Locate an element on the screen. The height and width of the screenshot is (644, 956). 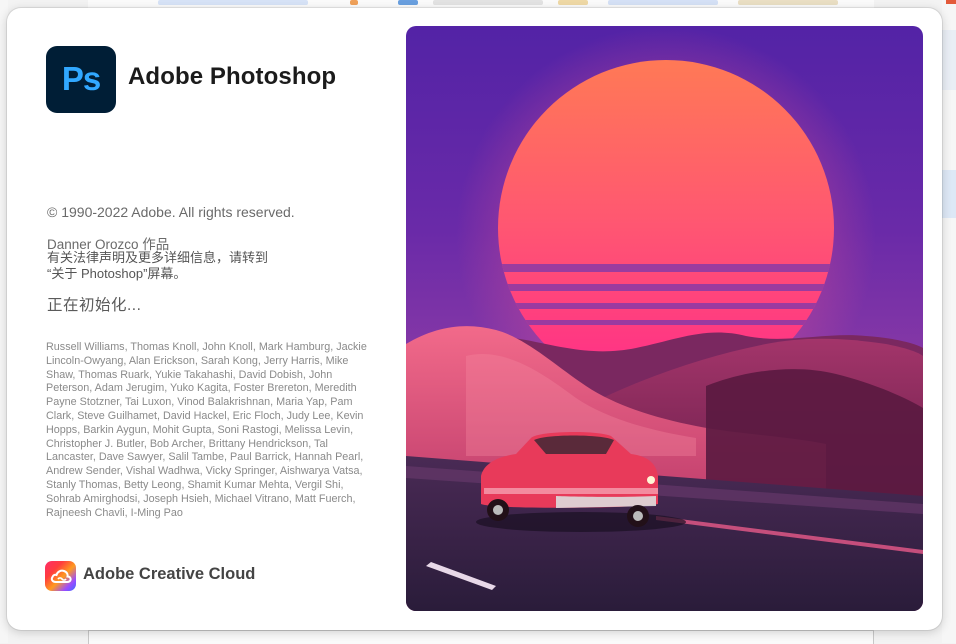
app-title: Adobe Photoshop is located at coordinates (232, 76).